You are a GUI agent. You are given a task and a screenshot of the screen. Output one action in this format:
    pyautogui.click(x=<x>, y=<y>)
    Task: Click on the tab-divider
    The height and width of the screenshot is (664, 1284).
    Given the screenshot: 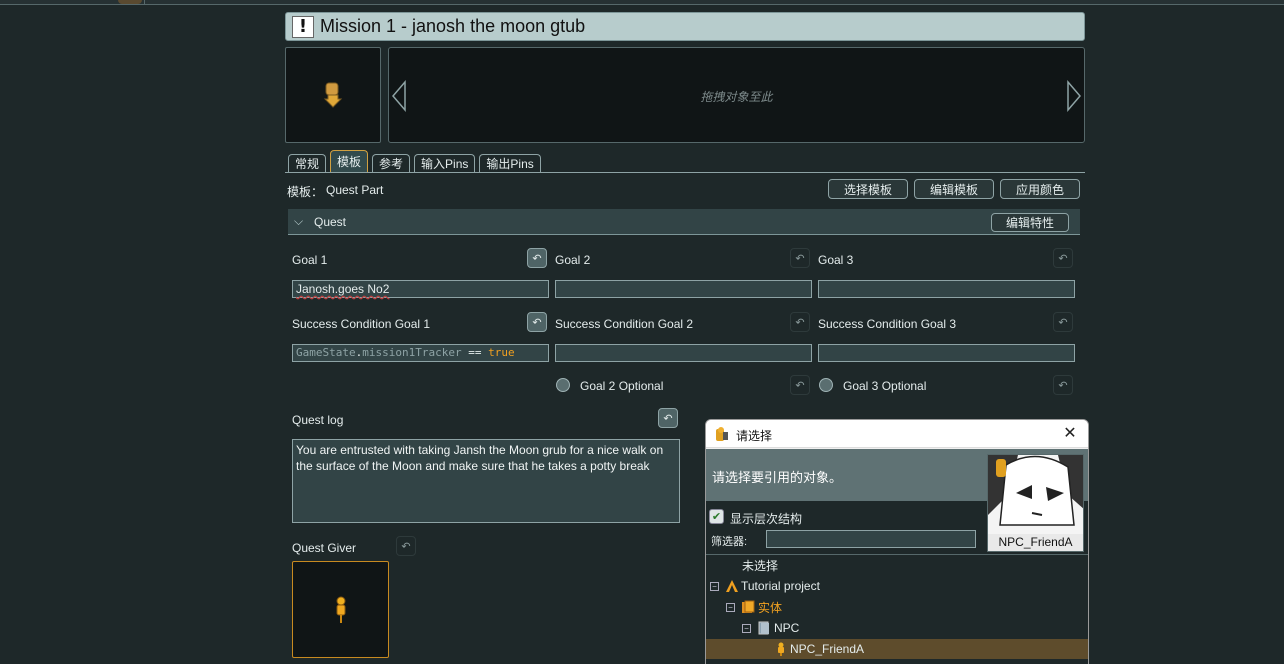 What is the action you would take?
    pyautogui.click(x=685, y=172)
    